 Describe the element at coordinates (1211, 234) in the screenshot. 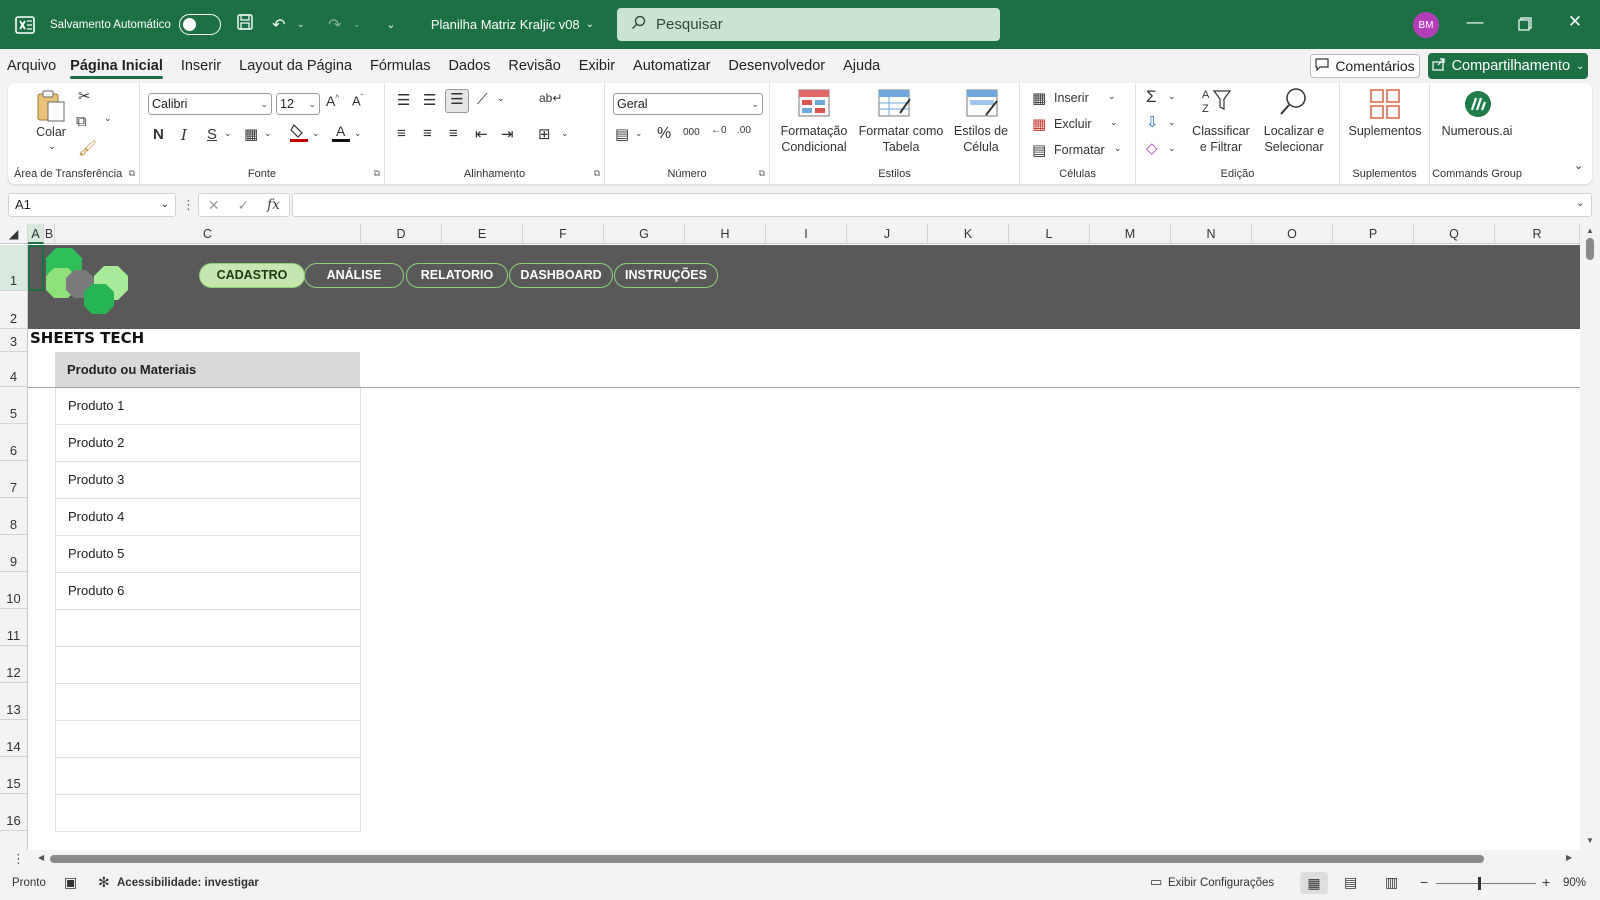

I see `column-header: N` at that location.